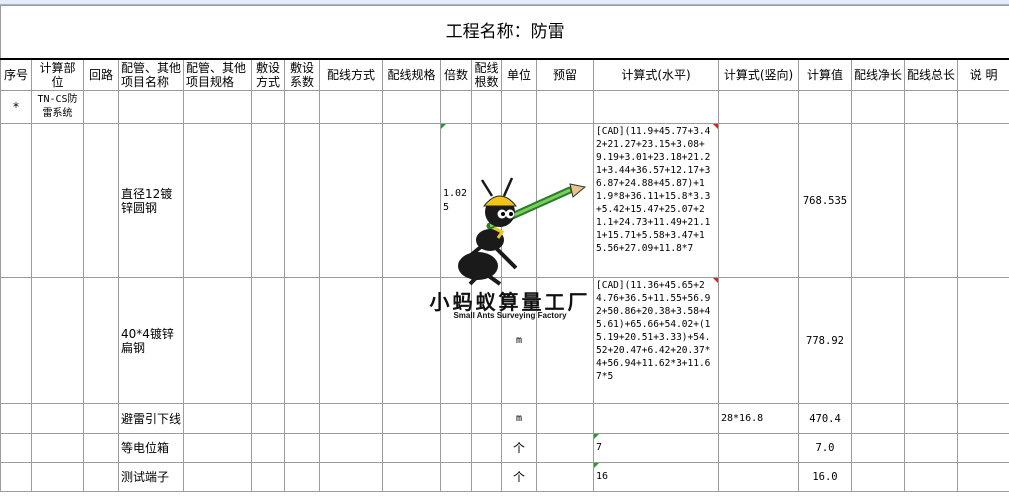 This screenshot has height=496, width=1009. Describe the element at coordinates (151, 418) in the screenshot. I see `cell-item-name: 避雷引下线` at that location.